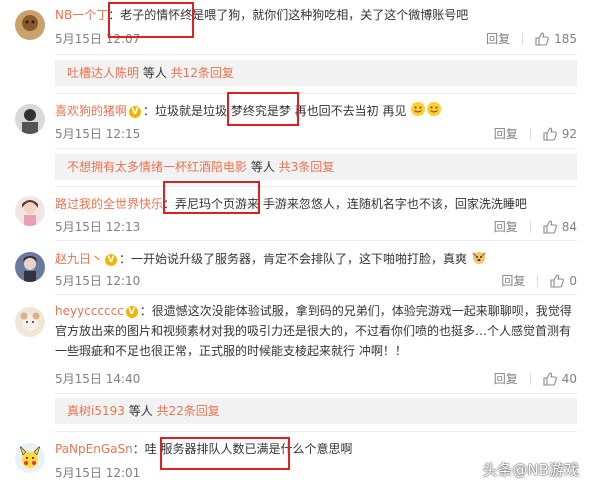  What do you see at coordinates (188, 411) in the screenshot?
I see `sub-reply-count: 共22条回复` at bounding box center [188, 411].